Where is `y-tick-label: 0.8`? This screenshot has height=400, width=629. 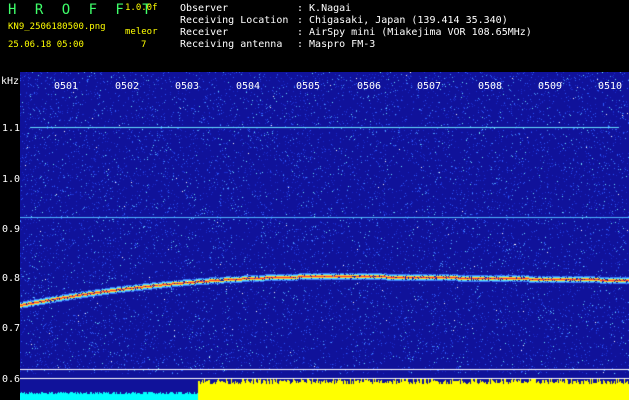 y-tick-label: 0.8 is located at coordinates (11, 278).